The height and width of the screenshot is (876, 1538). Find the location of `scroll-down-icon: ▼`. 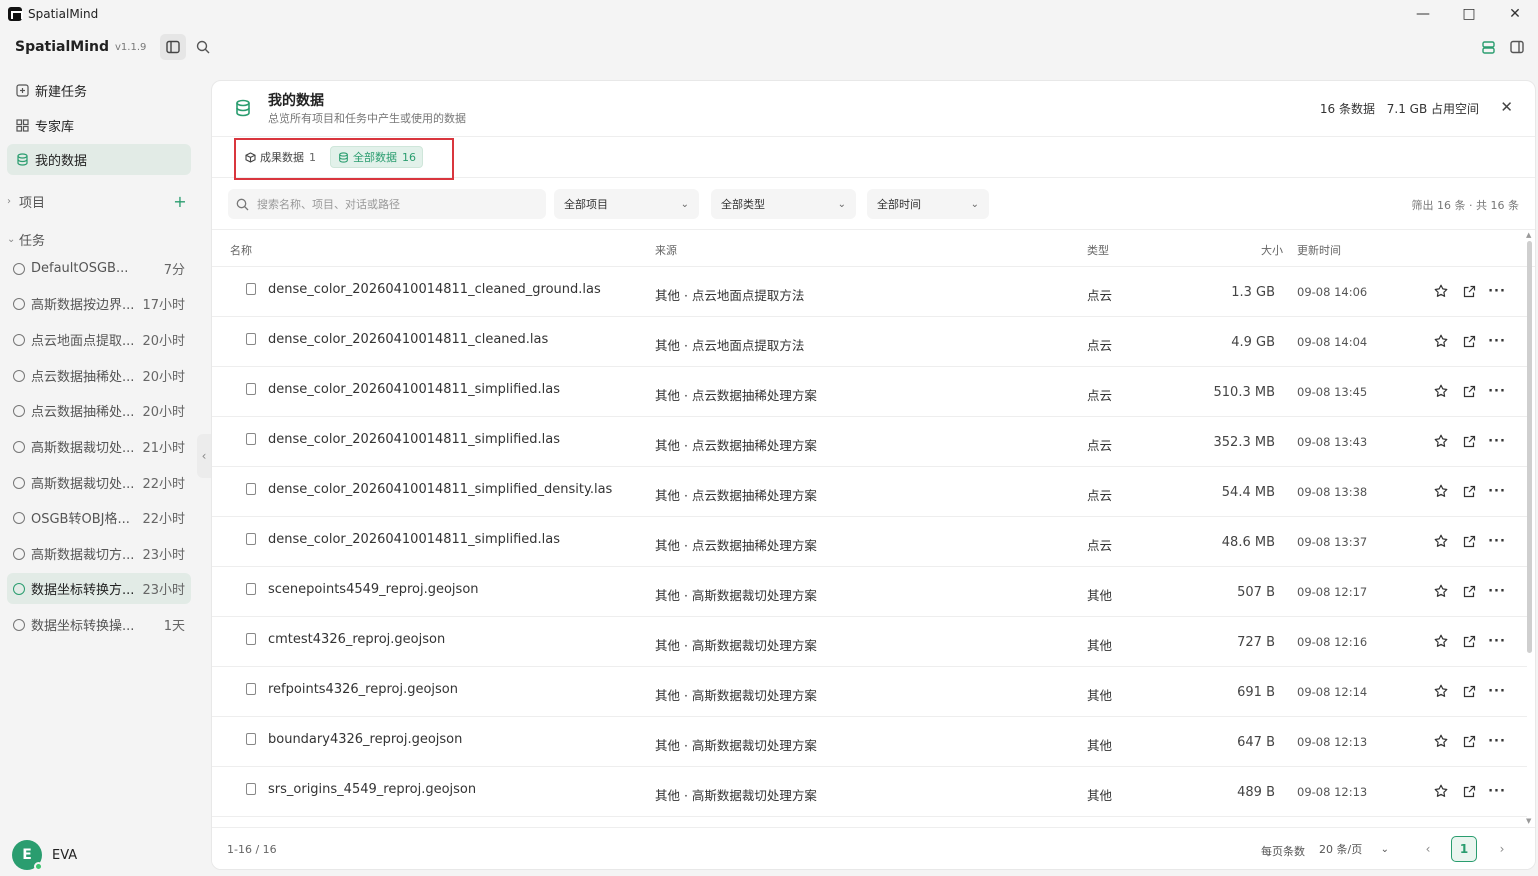

scroll-down-icon: ▼ is located at coordinates (1528, 821).